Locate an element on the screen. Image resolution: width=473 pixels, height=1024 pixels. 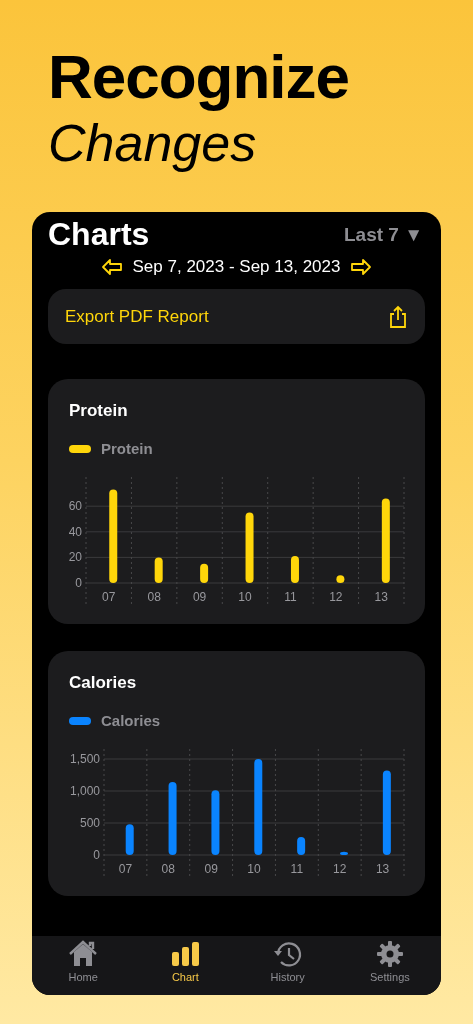
right-arrow-icon is located at coordinates (361, 267).